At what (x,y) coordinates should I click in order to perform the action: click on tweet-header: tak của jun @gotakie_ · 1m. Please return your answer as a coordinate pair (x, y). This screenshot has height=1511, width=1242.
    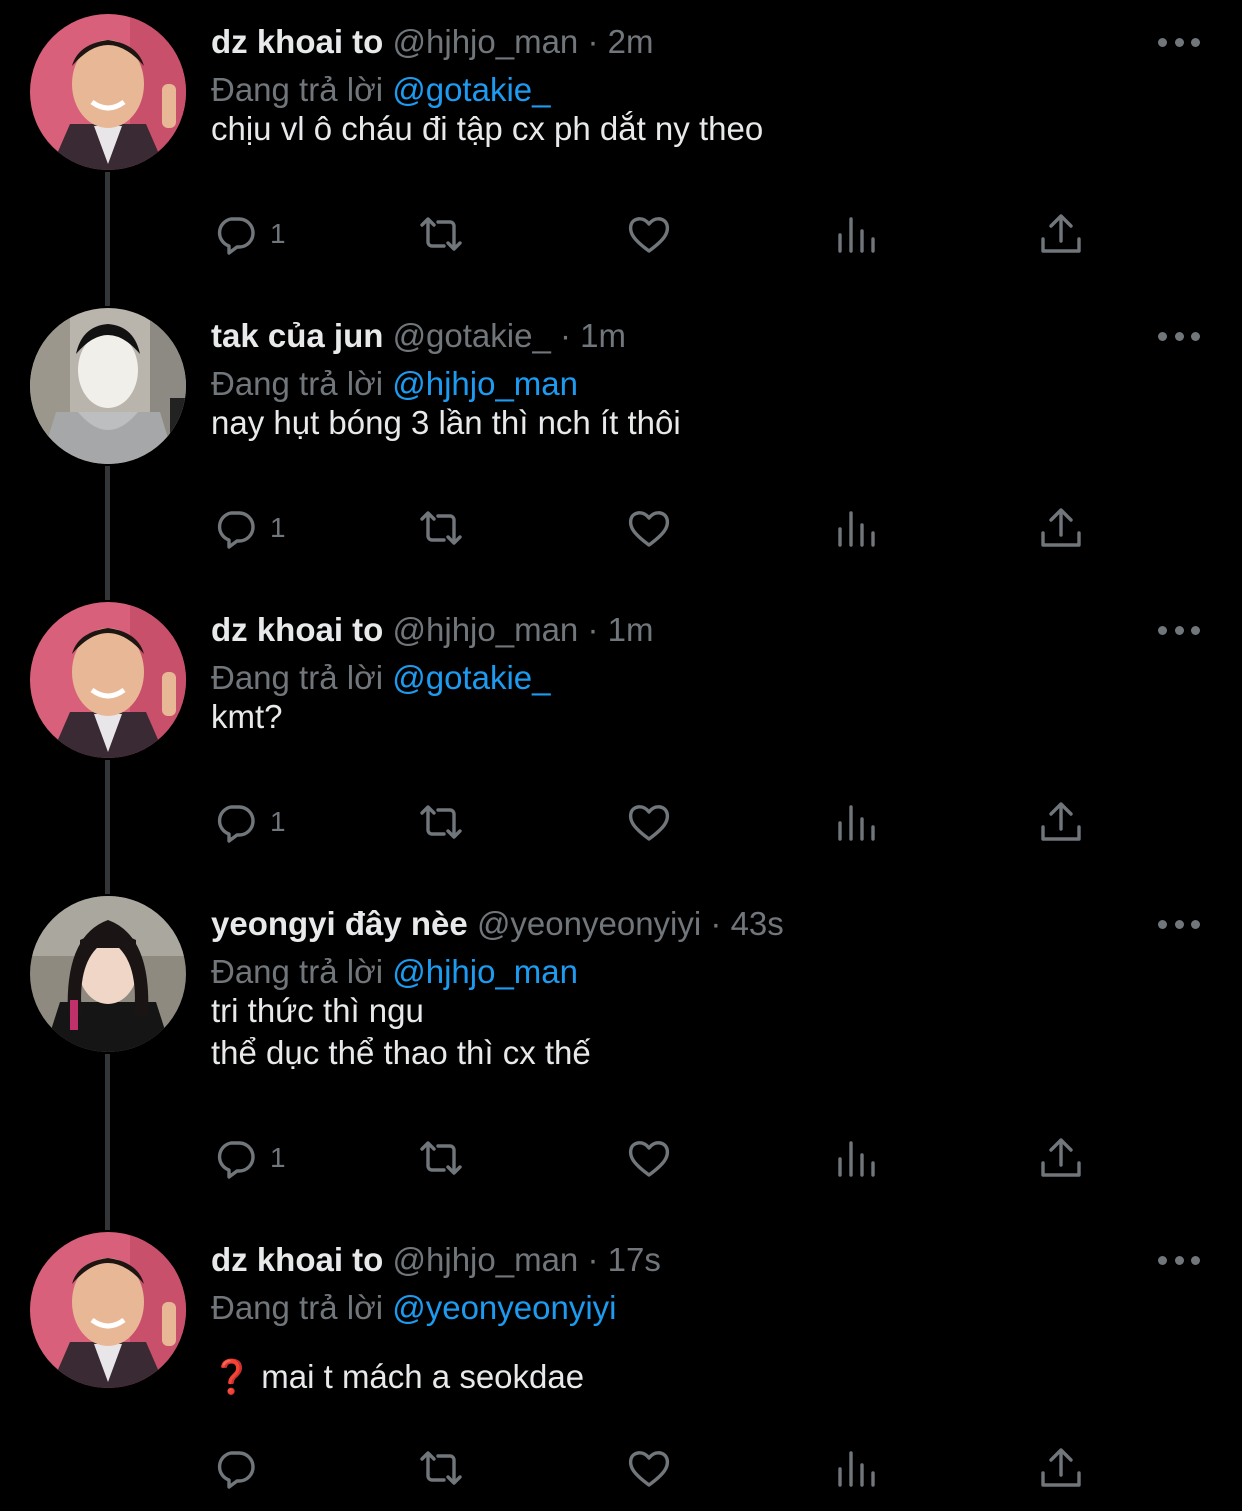
    Looking at the image, I should click on (418, 336).